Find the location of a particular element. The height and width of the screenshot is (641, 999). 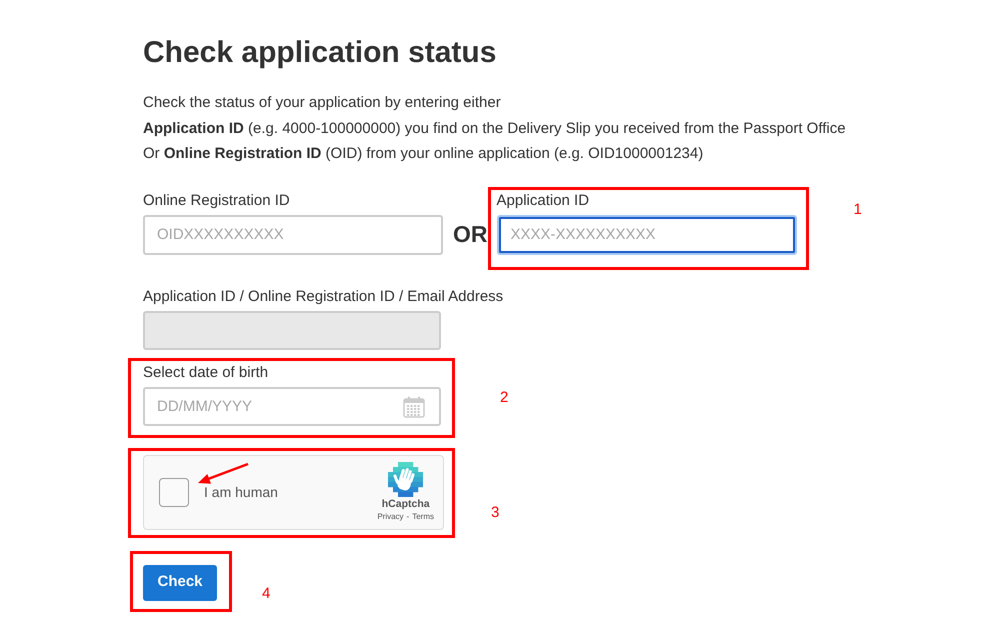

annotation-arrow is located at coordinates (223, 474).